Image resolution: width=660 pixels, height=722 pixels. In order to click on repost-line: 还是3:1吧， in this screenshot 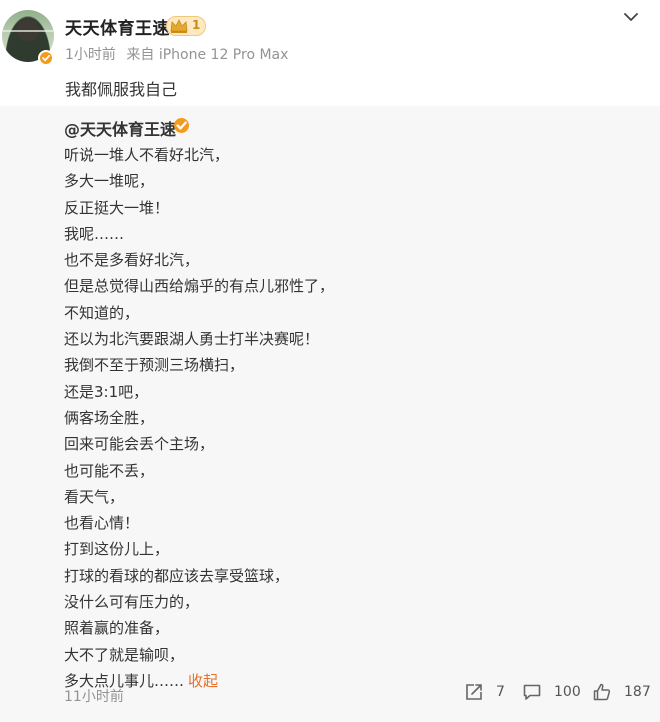, I will do `click(106, 391)`.